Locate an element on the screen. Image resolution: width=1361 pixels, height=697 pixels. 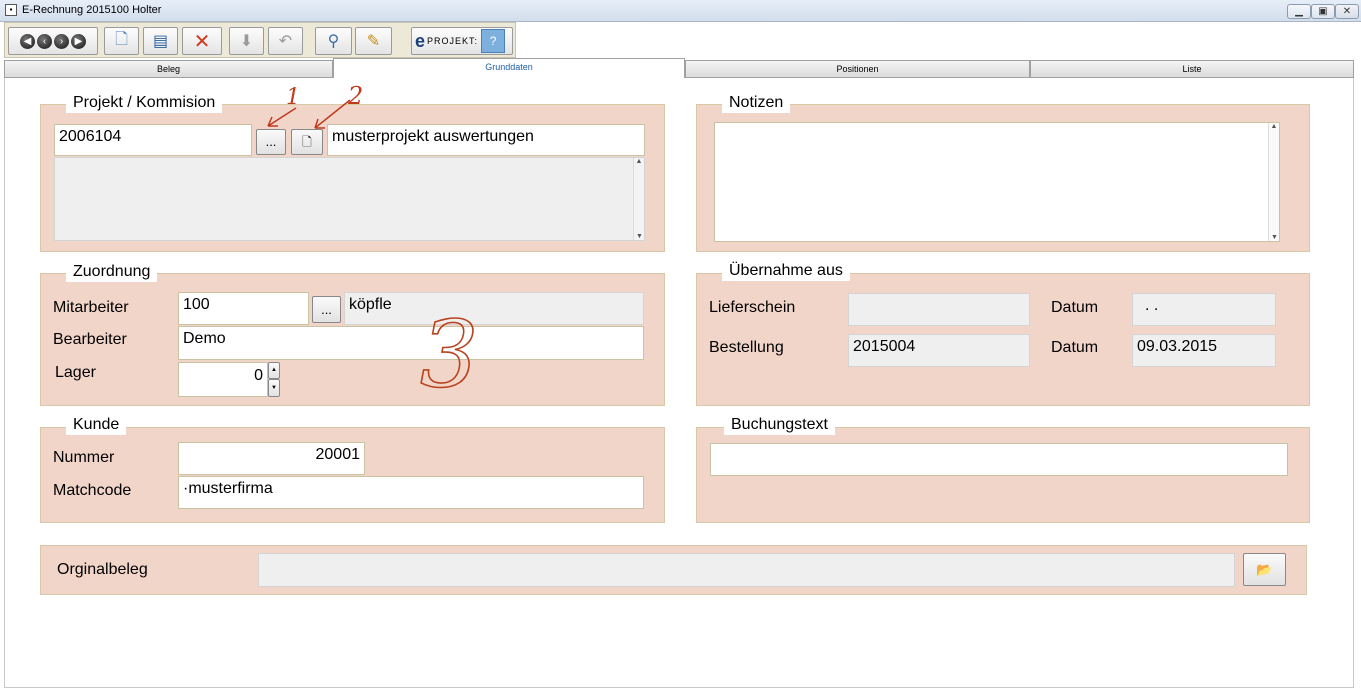
annotation-number-3: 3 is located at coordinates (449, 354).